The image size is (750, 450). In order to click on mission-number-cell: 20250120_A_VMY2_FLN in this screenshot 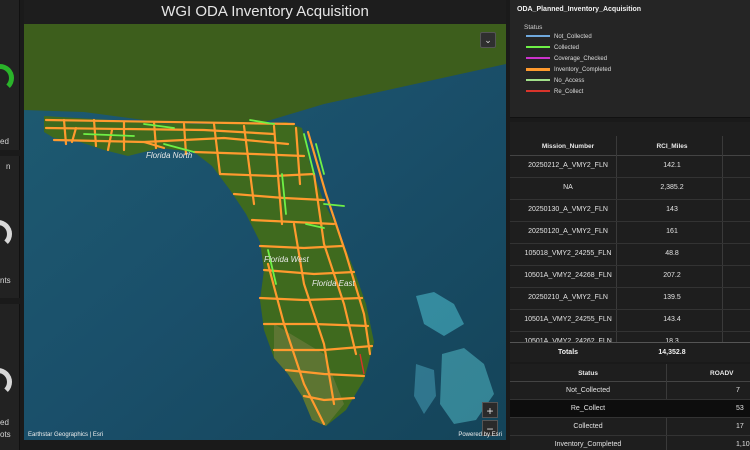, I will do `click(568, 231)`.